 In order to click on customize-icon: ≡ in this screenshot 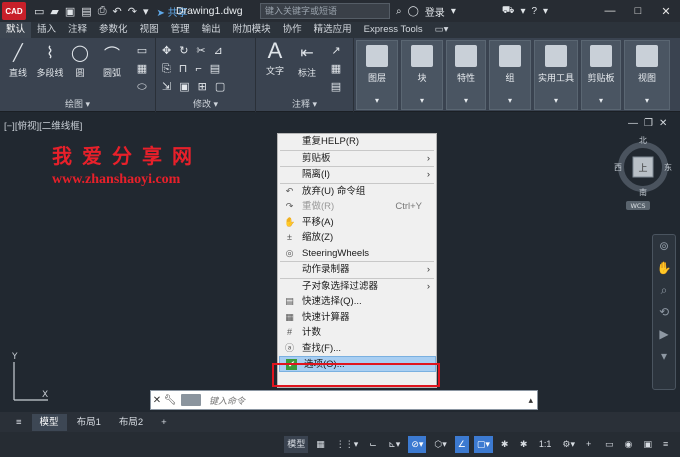, I will do `click(667, 444)`.